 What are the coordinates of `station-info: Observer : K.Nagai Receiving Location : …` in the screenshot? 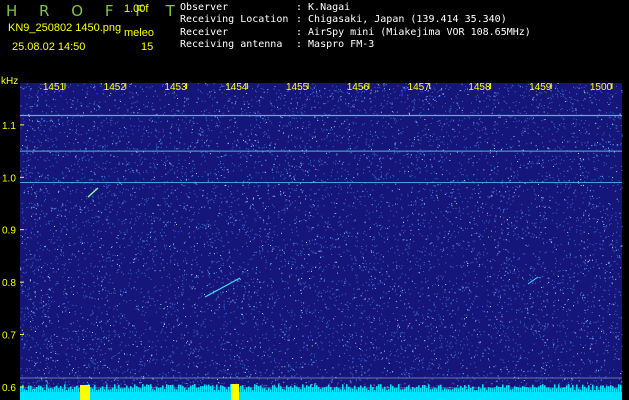 It's located at (355, 27).